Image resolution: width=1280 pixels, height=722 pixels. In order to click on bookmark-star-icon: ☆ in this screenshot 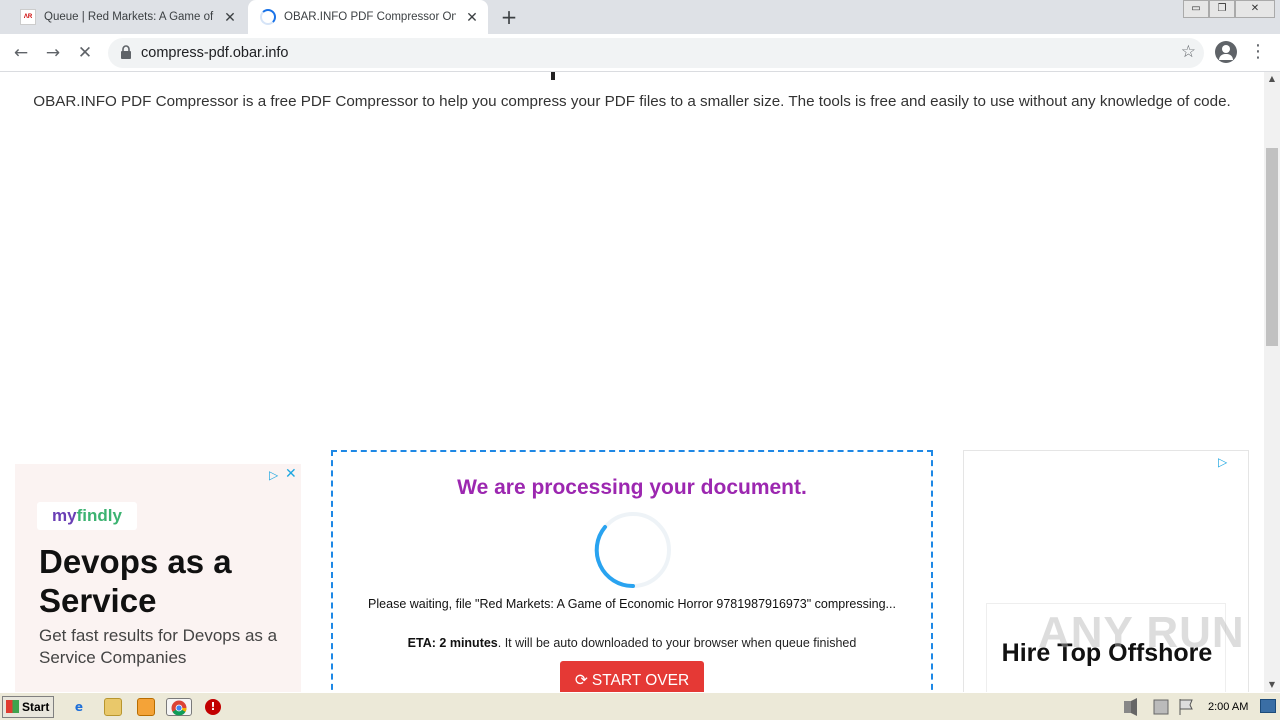, I will do `click(1188, 52)`.